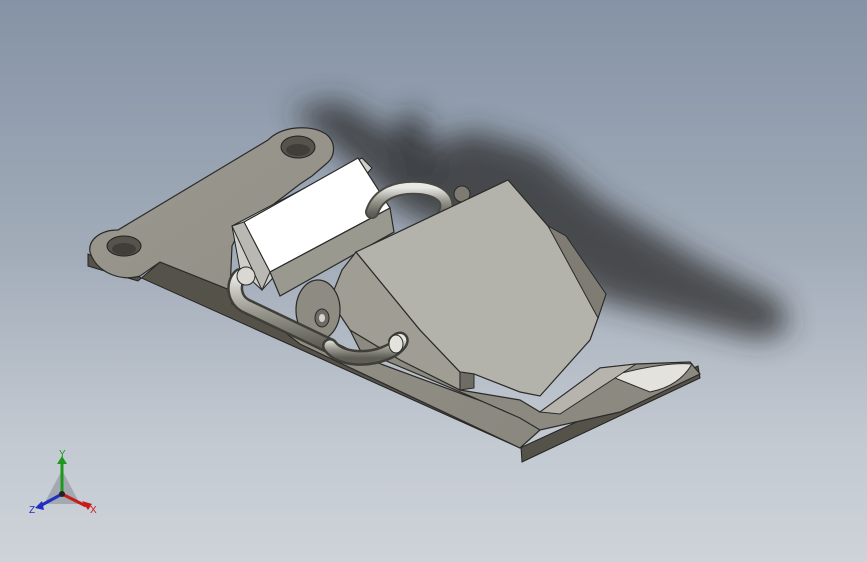  I want to click on axis-x-label: X, so click(93, 510).